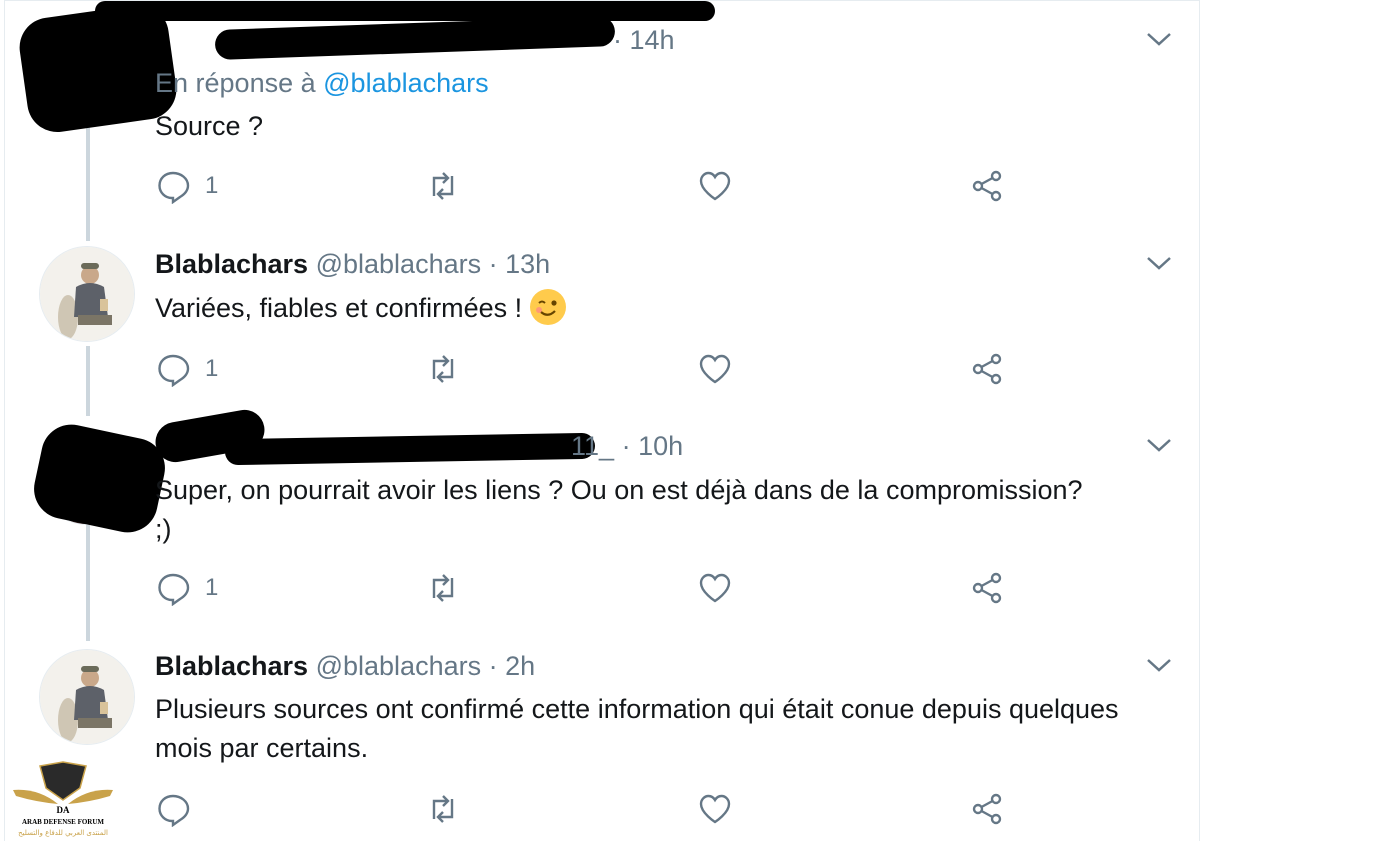  What do you see at coordinates (605, 809) in the screenshot?
I see `tweet-actions` at bounding box center [605, 809].